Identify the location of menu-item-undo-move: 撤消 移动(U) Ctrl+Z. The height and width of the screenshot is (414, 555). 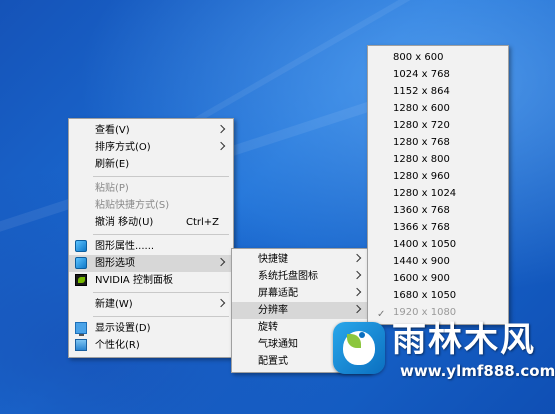
(151, 222).